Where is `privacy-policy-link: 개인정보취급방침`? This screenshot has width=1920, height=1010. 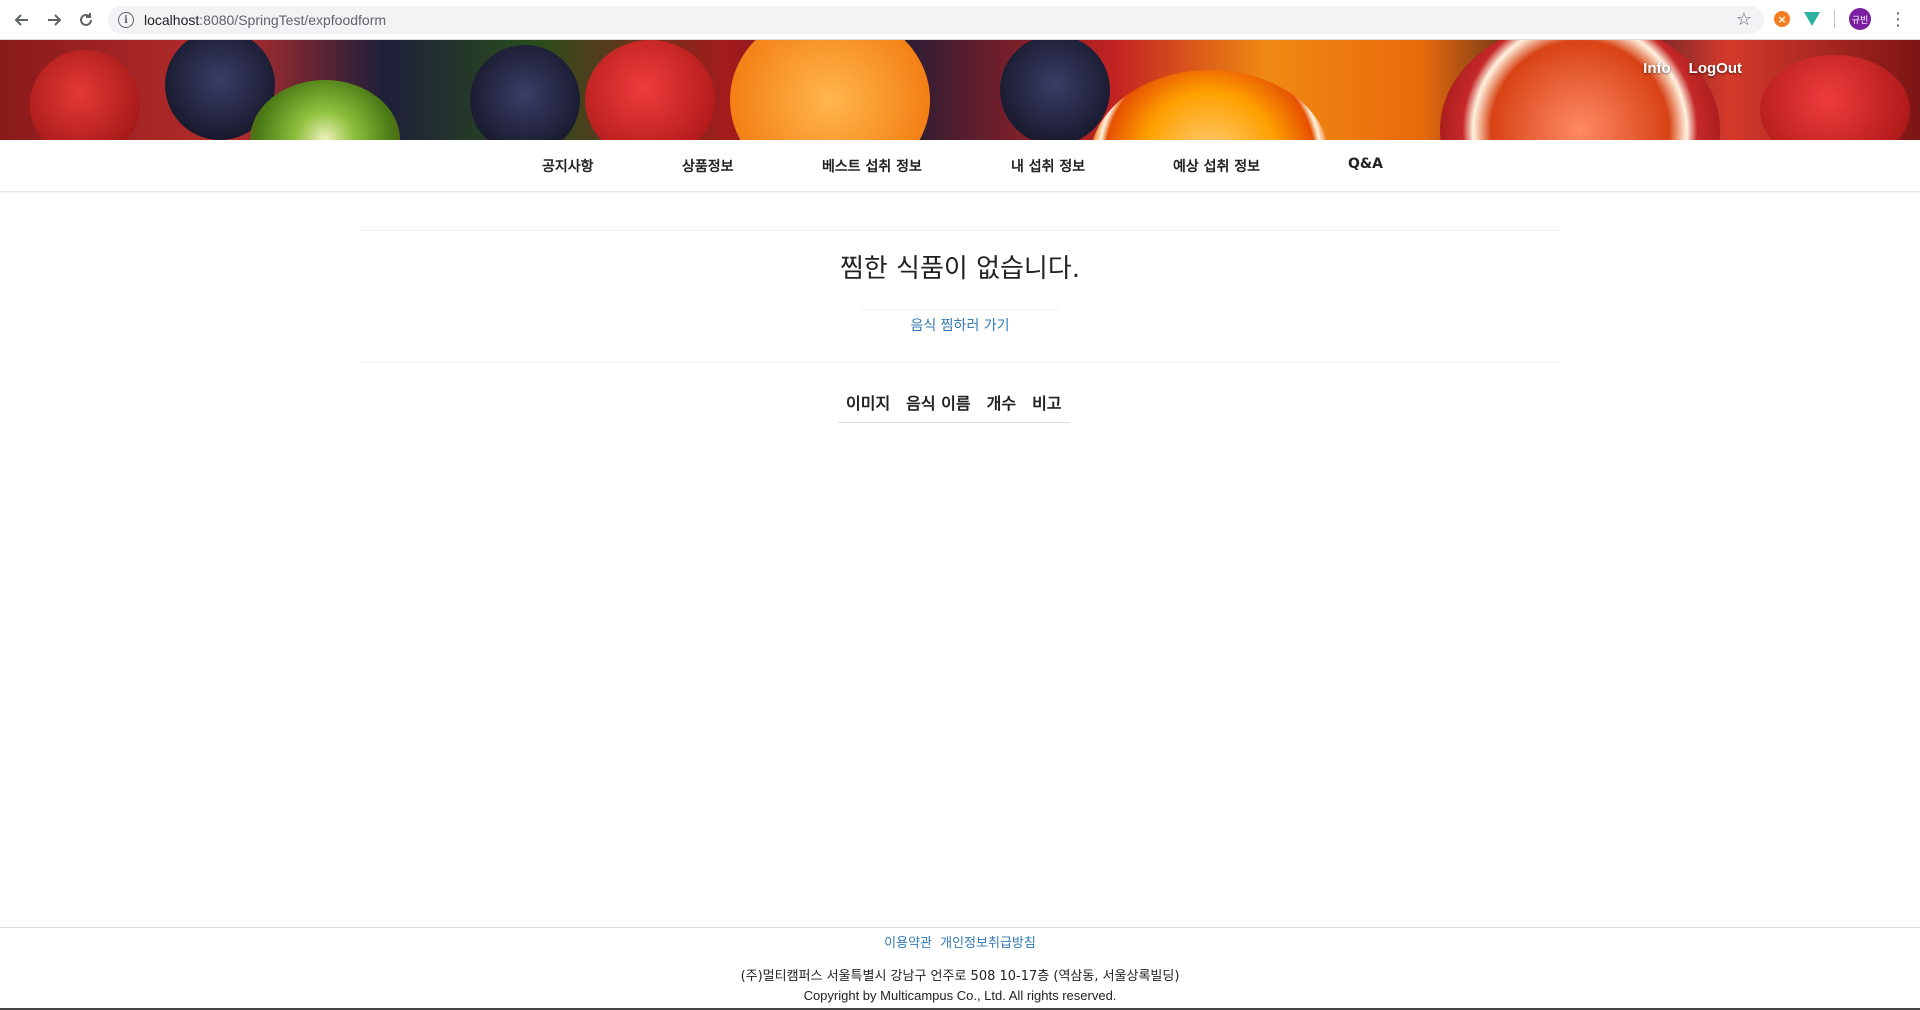 privacy-policy-link: 개인정보취급방침 is located at coordinates (988, 943).